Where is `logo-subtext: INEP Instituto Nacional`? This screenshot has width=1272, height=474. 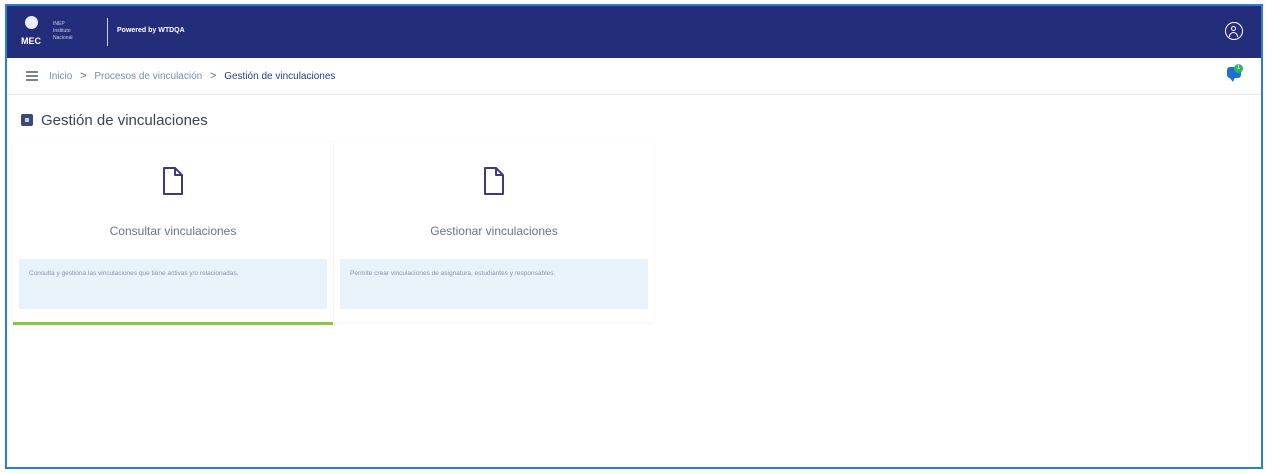 logo-subtext: INEP Instituto Nacional is located at coordinates (62, 31).